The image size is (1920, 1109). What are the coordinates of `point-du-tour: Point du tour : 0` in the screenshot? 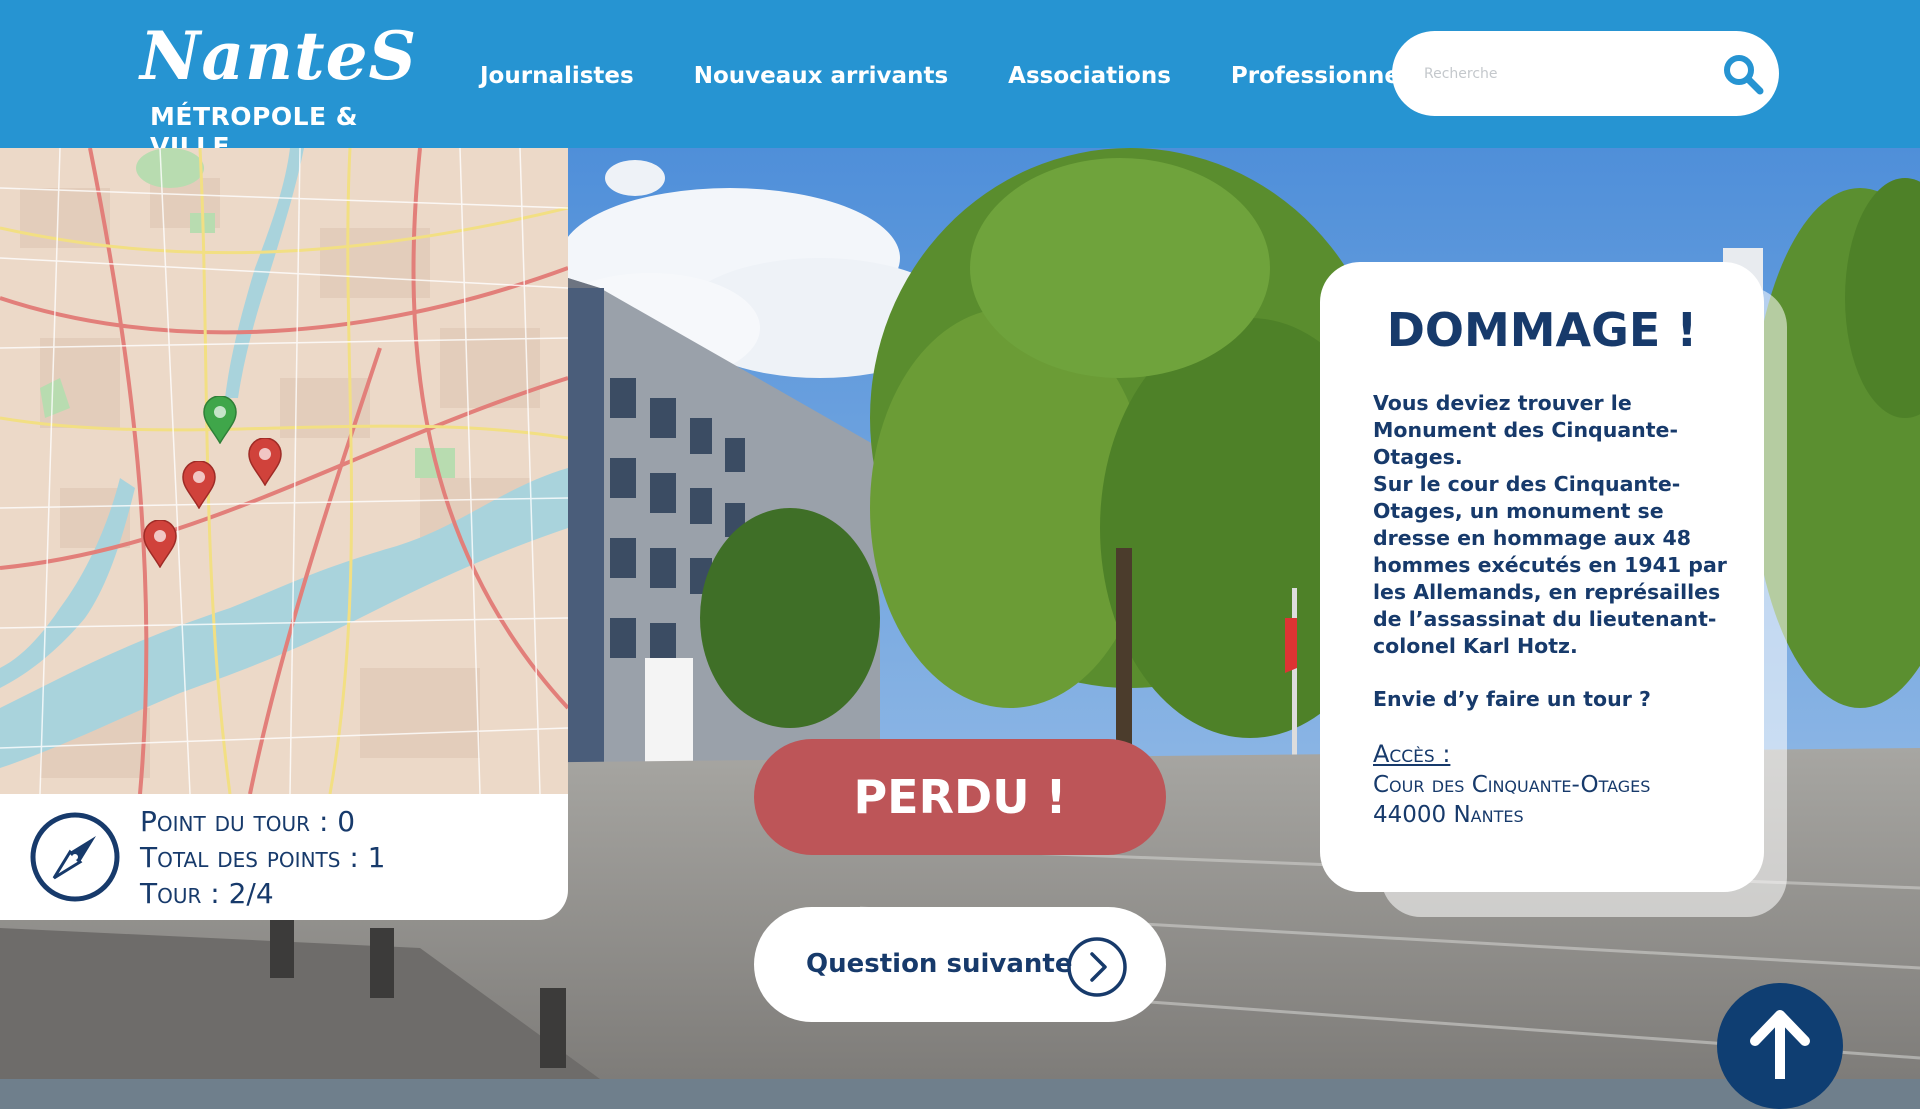 It's located at (248, 821).